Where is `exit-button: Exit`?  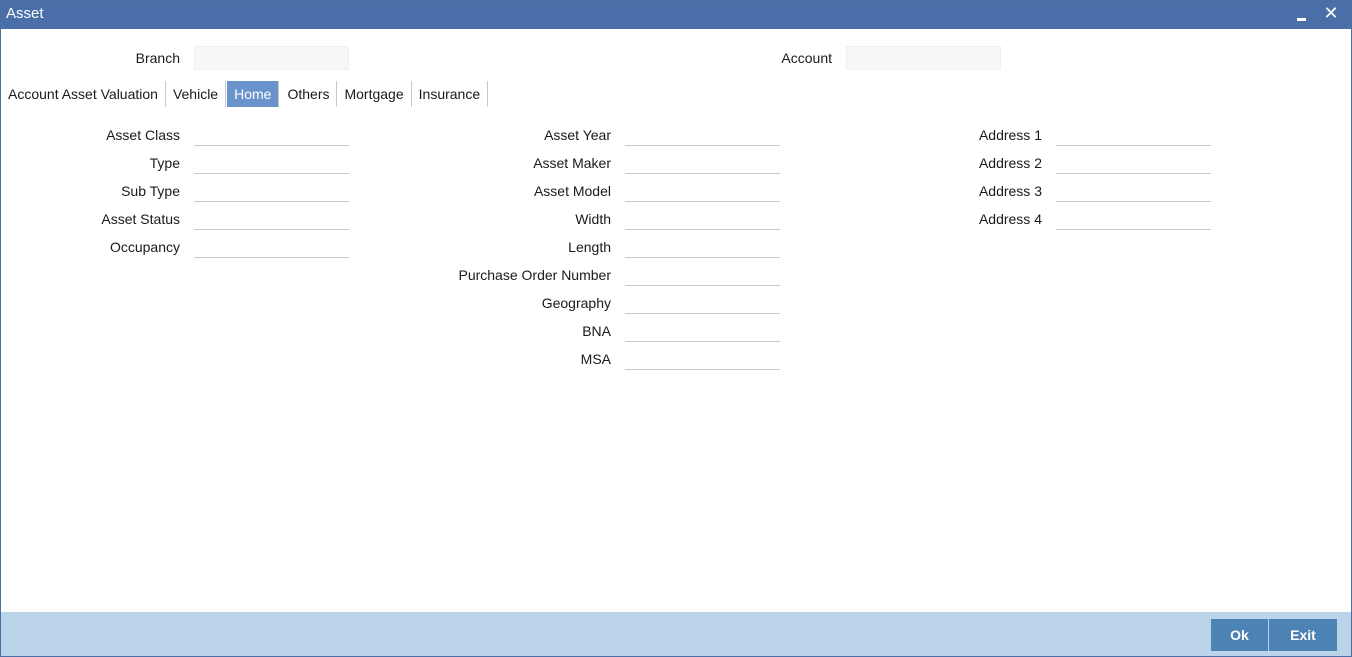 exit-button: Exit is located at coordinates (1303, 635).